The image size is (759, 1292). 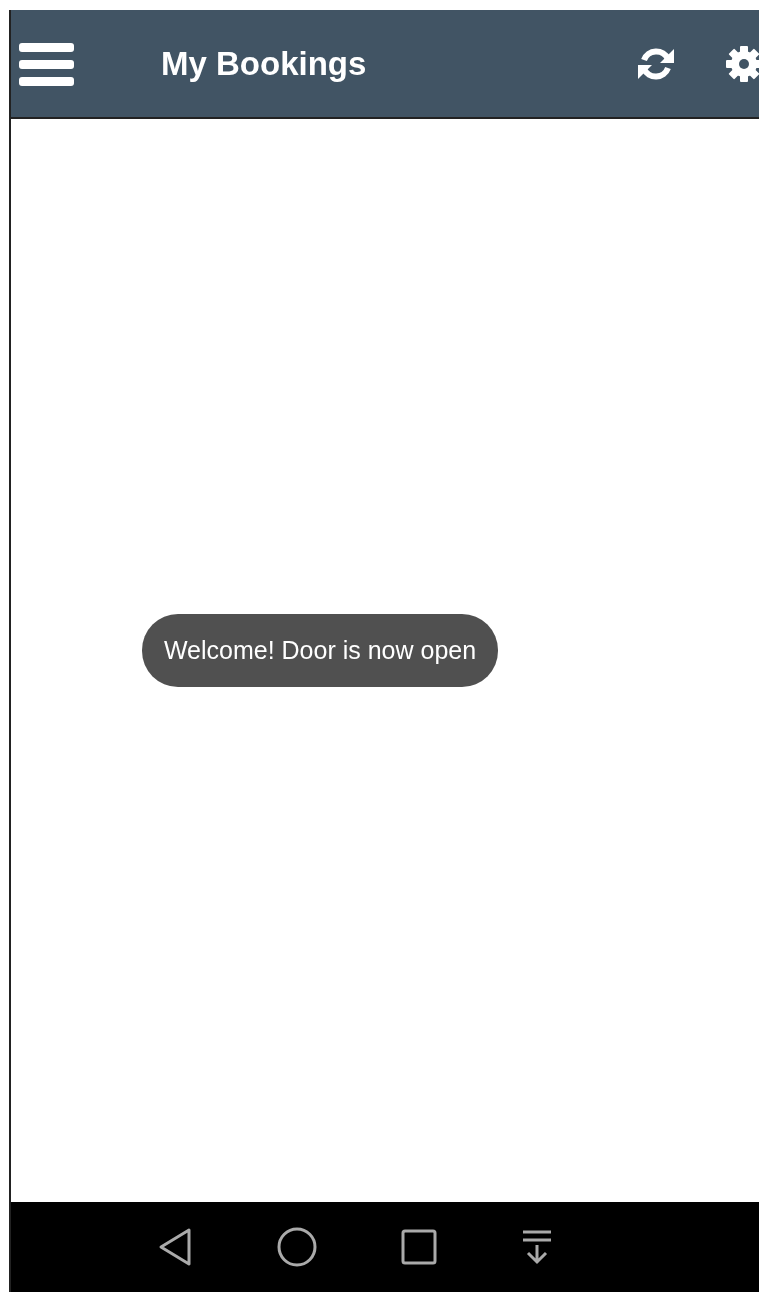 What do you see at coordinates (741, 63) in the screenshot?
I see `settings-button` at bounding box center [741, 63].